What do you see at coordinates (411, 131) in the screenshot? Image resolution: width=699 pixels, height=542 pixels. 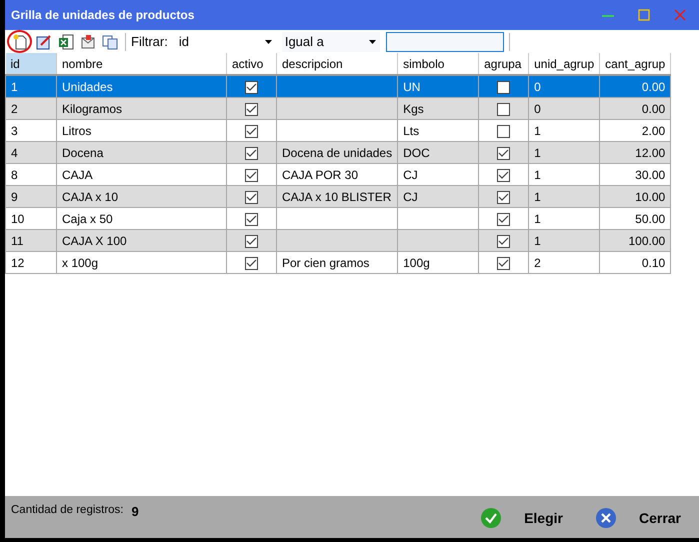 I see `table-cell: Lts` at bounding box center [411, 131].